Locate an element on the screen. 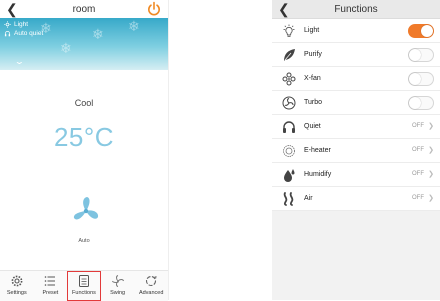 The height and width of the screenshot is (301, 440). turbo-toggle is located at coordinates (421, 103).